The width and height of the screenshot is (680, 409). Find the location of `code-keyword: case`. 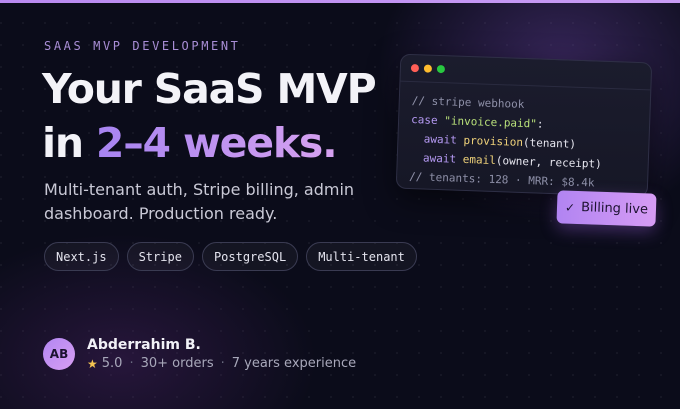

code-keyword: case is located at coordinates (424, 120).